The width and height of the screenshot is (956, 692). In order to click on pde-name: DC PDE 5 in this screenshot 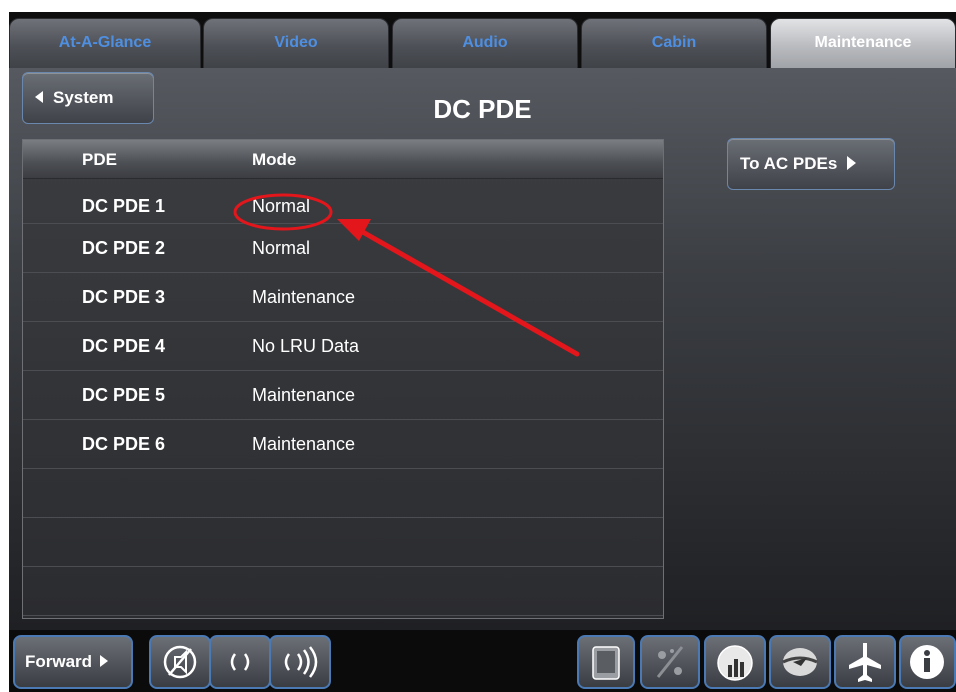, I will do `click(124, 395)`.